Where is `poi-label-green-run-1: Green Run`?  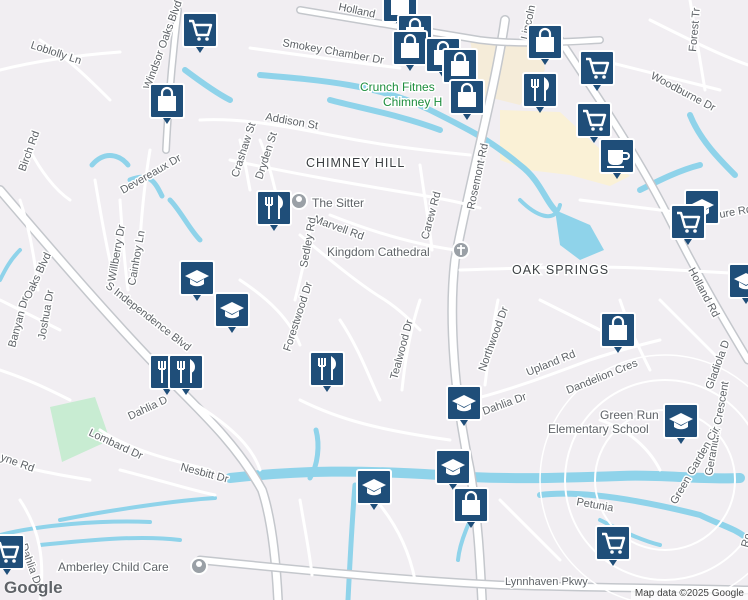 poi-label-green-run-1: Green Run is located at coordinates (630, 415).